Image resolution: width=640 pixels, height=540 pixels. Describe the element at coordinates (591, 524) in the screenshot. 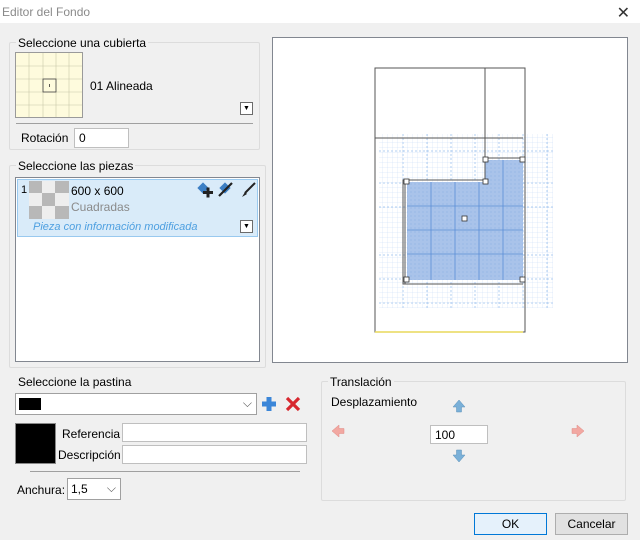

I see `cancel-button: Cancelar` at that location.